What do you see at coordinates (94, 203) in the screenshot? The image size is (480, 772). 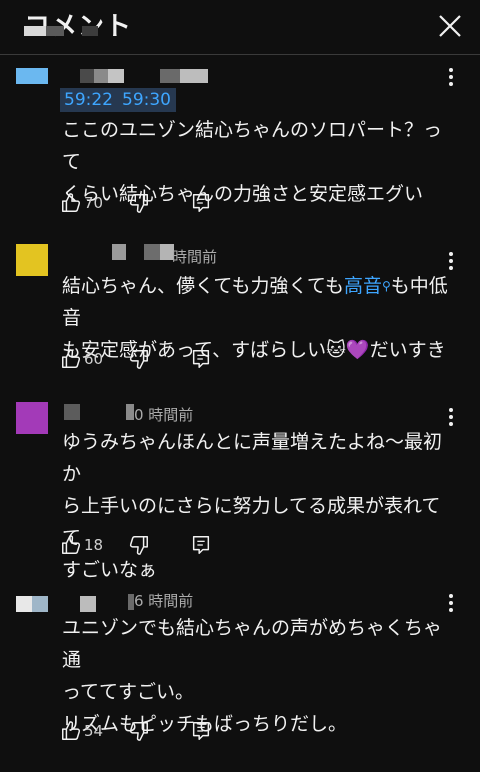 I see `like-count: 70` at bounding box center [94, 203].